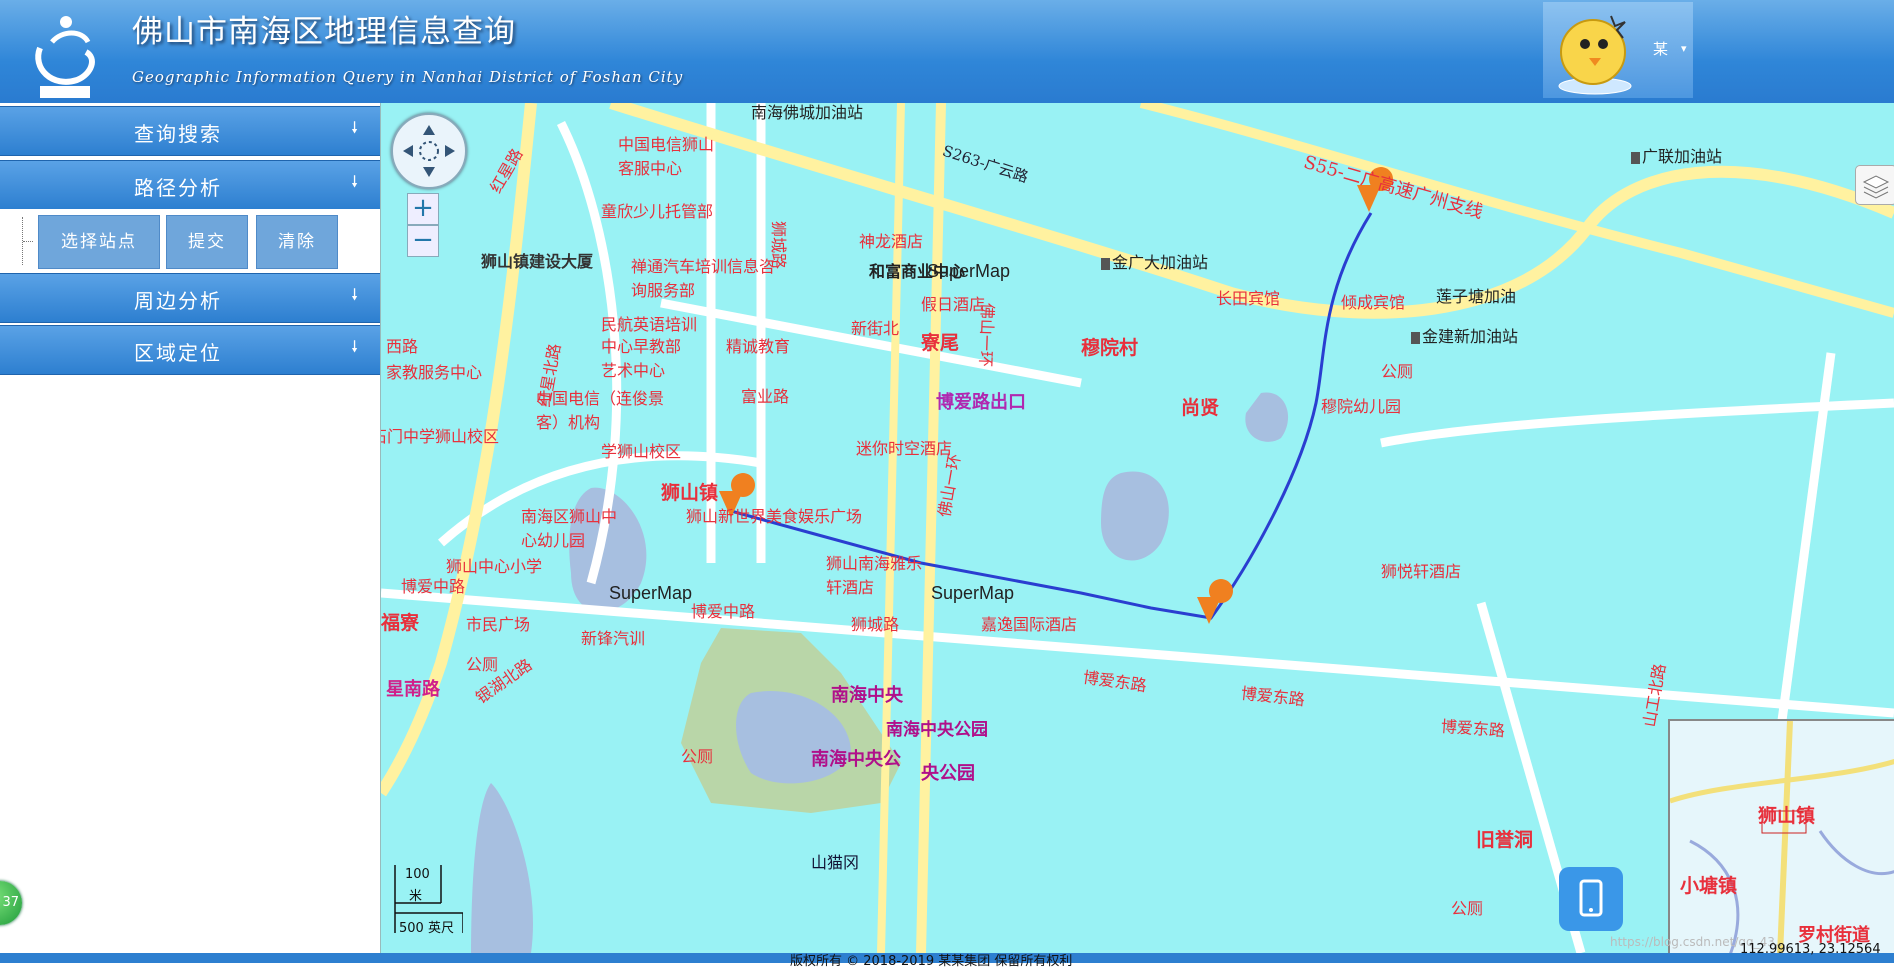  I want to click on pan-control, so click(429, 151).